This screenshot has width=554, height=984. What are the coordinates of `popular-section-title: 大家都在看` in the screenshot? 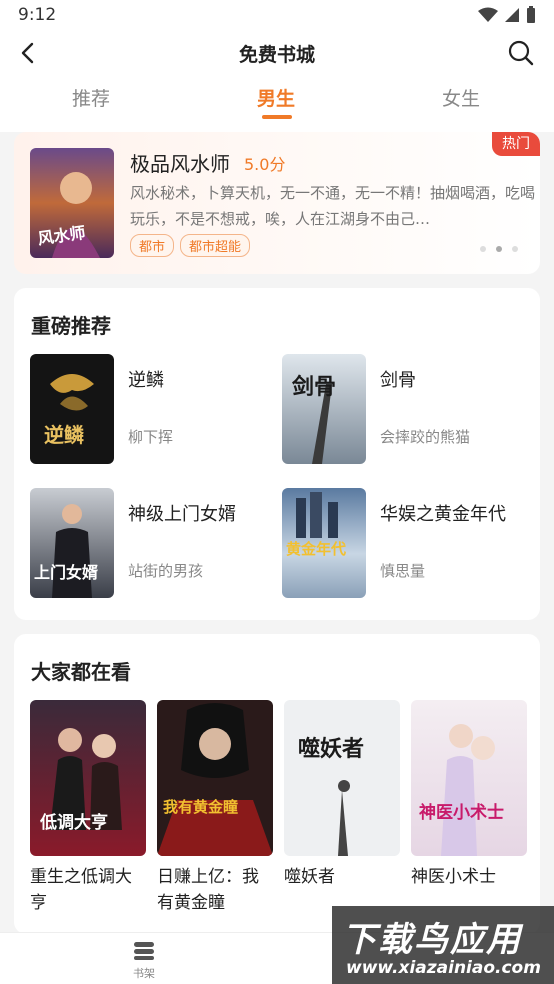 It's located at (81, 672).